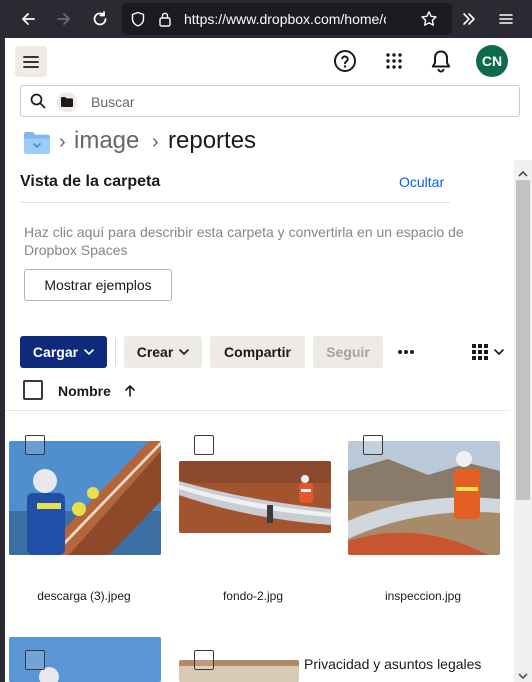 Image resolution: width=532 pixels, height=682 pixels. Describe the element at coordinates (421, 182) in the screenshot. I see `hide-panel-link: Ocultar` at that location.